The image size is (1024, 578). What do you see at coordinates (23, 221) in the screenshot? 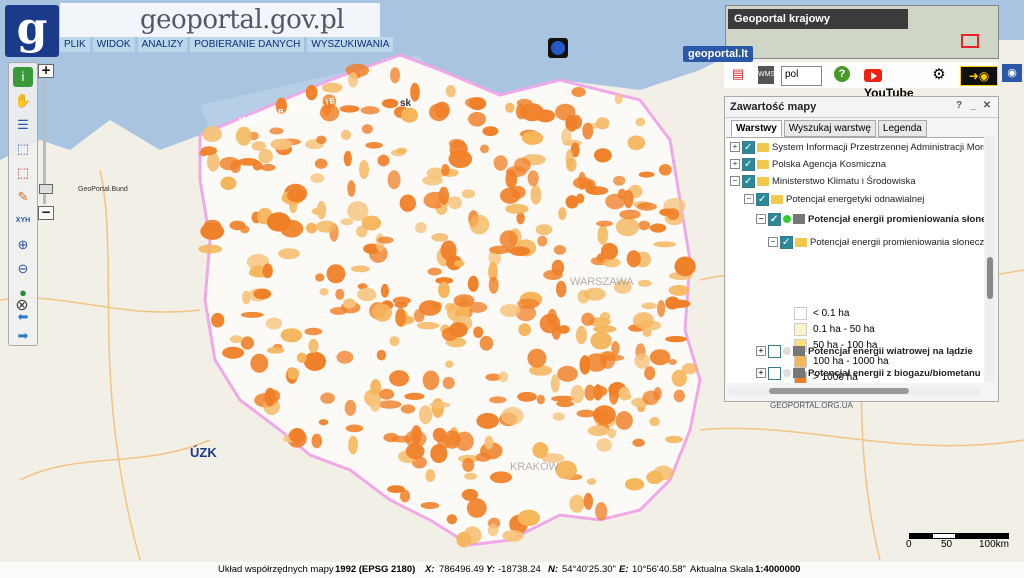
I see `xy-coordinates-icon: XYH` at bounding box center [23, 221].